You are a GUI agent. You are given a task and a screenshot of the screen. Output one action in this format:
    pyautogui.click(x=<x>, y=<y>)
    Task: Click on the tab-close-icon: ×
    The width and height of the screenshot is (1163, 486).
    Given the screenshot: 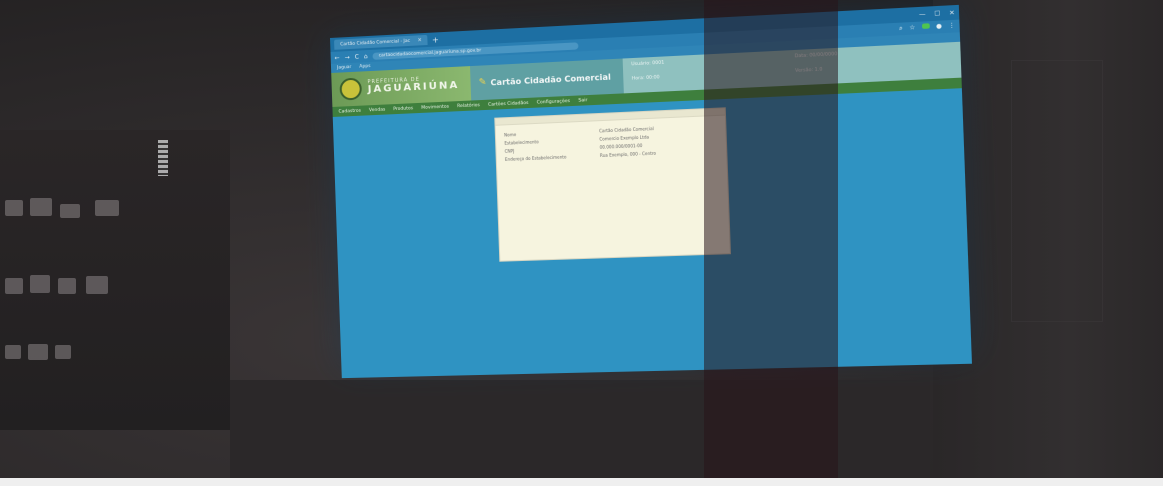 What is the action you would take?
    pyautogui.click(x=420, y=40)
    